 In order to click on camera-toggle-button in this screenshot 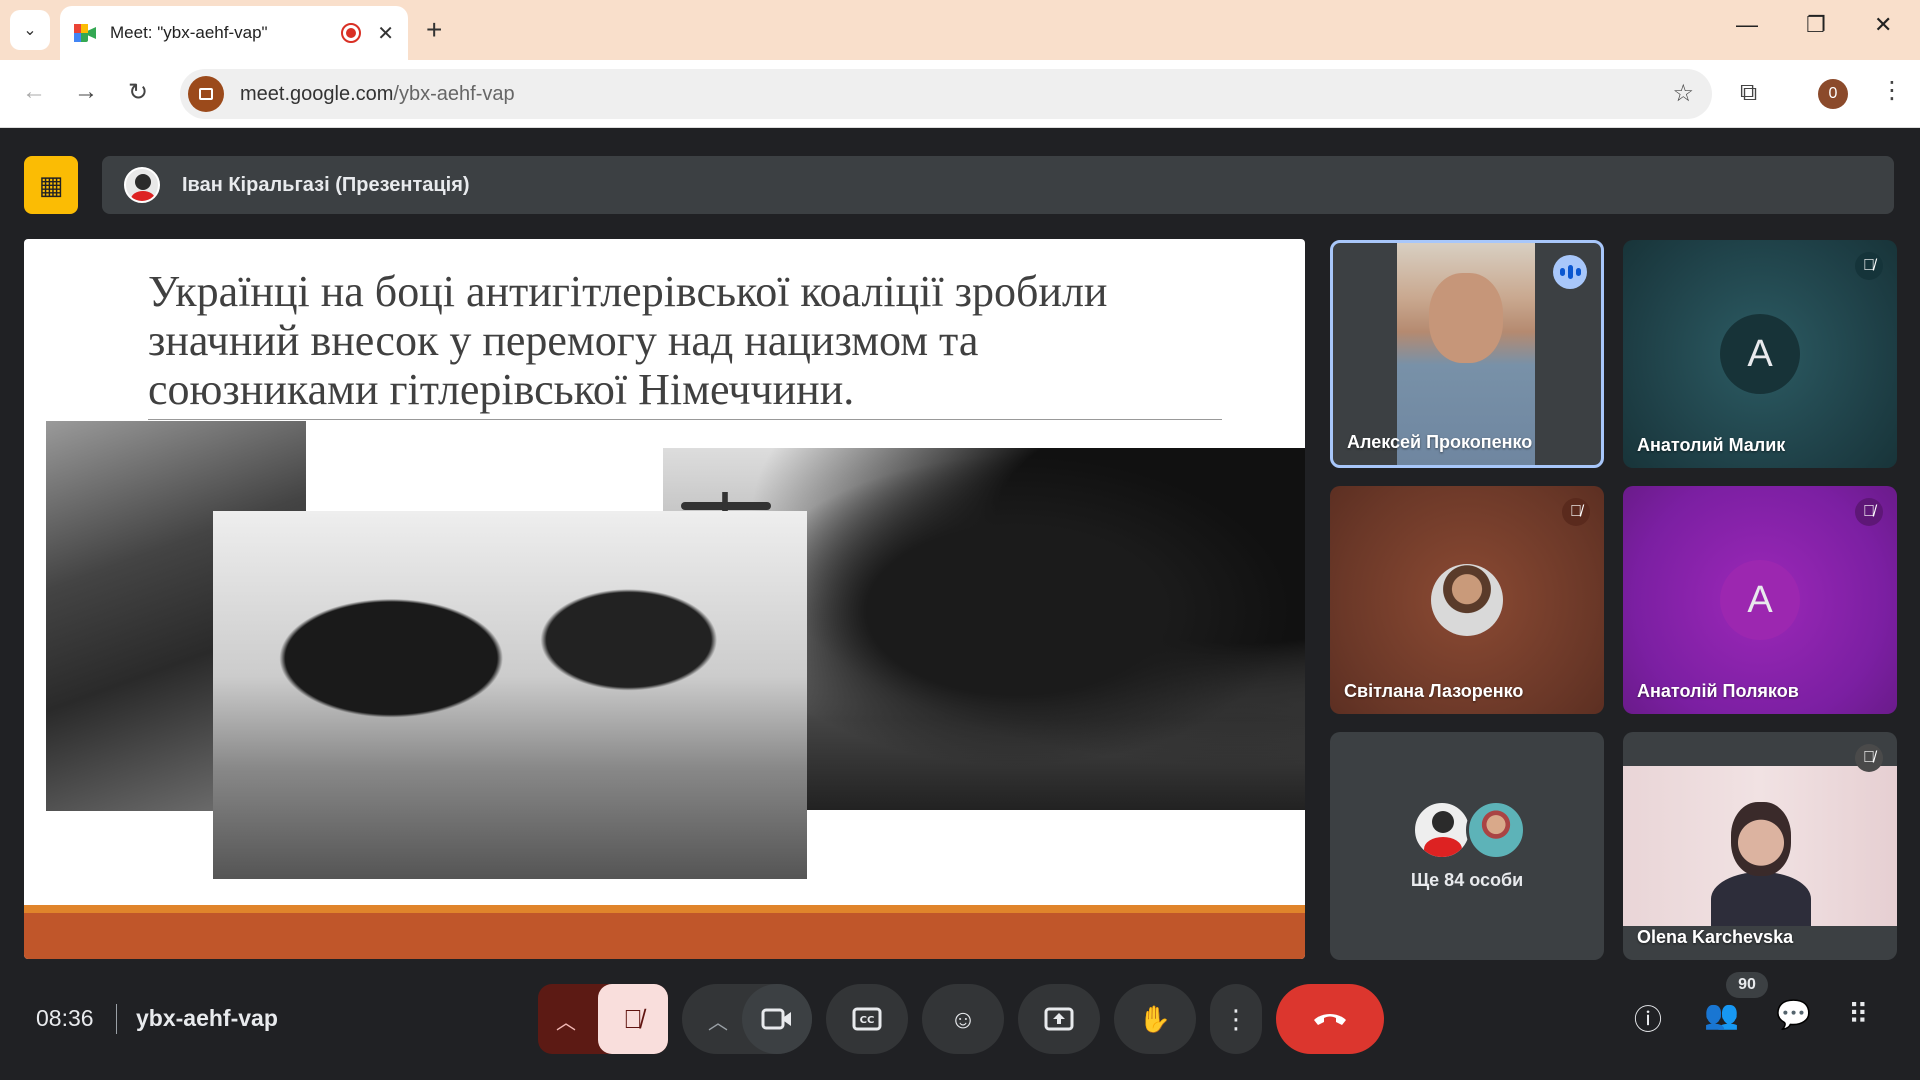, I will do `click(777, 1019)`.